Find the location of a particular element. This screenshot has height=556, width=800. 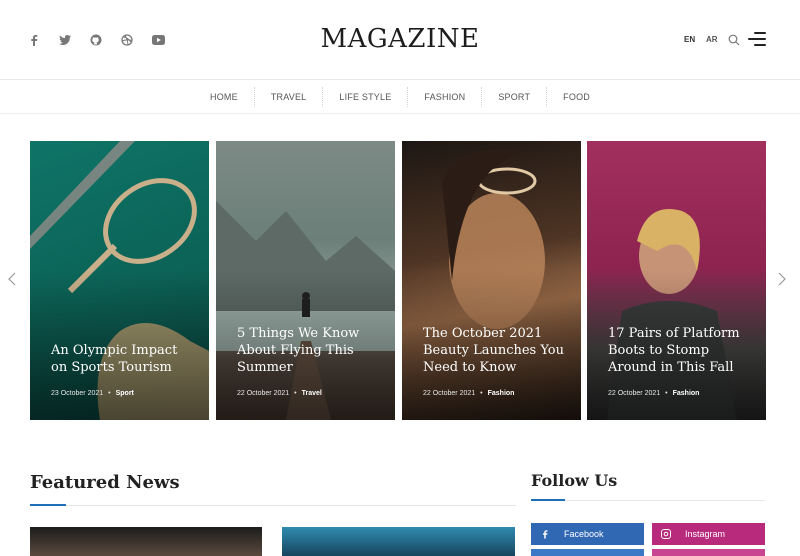

follow-divider is located at coordinates (648, 500).